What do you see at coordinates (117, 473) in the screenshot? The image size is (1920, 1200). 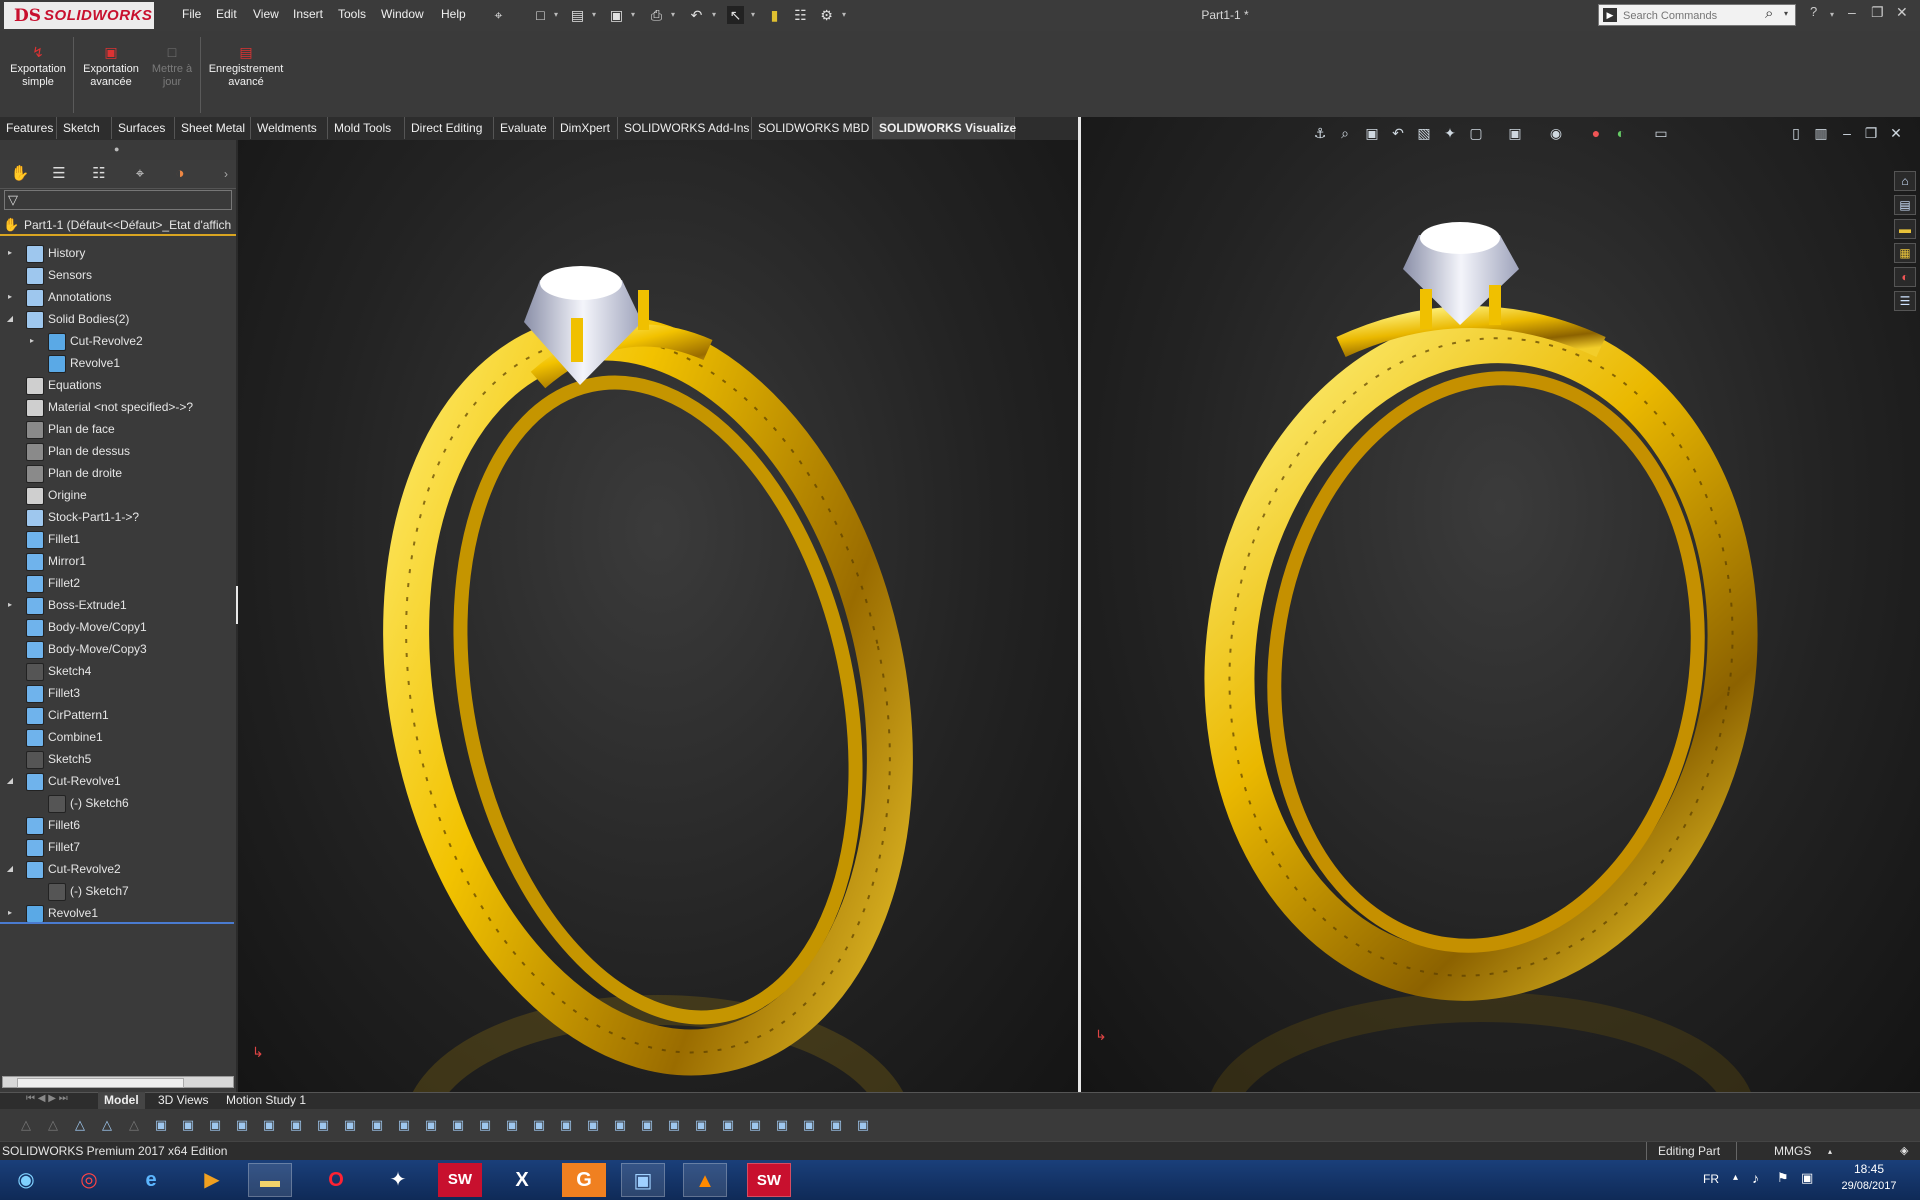 I see `tree-node: Plan de droite` at bounding box center [117, 473].